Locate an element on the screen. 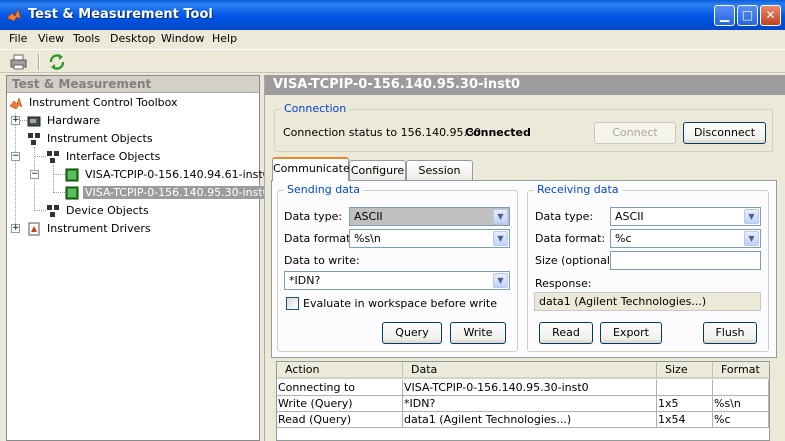  menu-window: Window is located at coordinates (182, 38).